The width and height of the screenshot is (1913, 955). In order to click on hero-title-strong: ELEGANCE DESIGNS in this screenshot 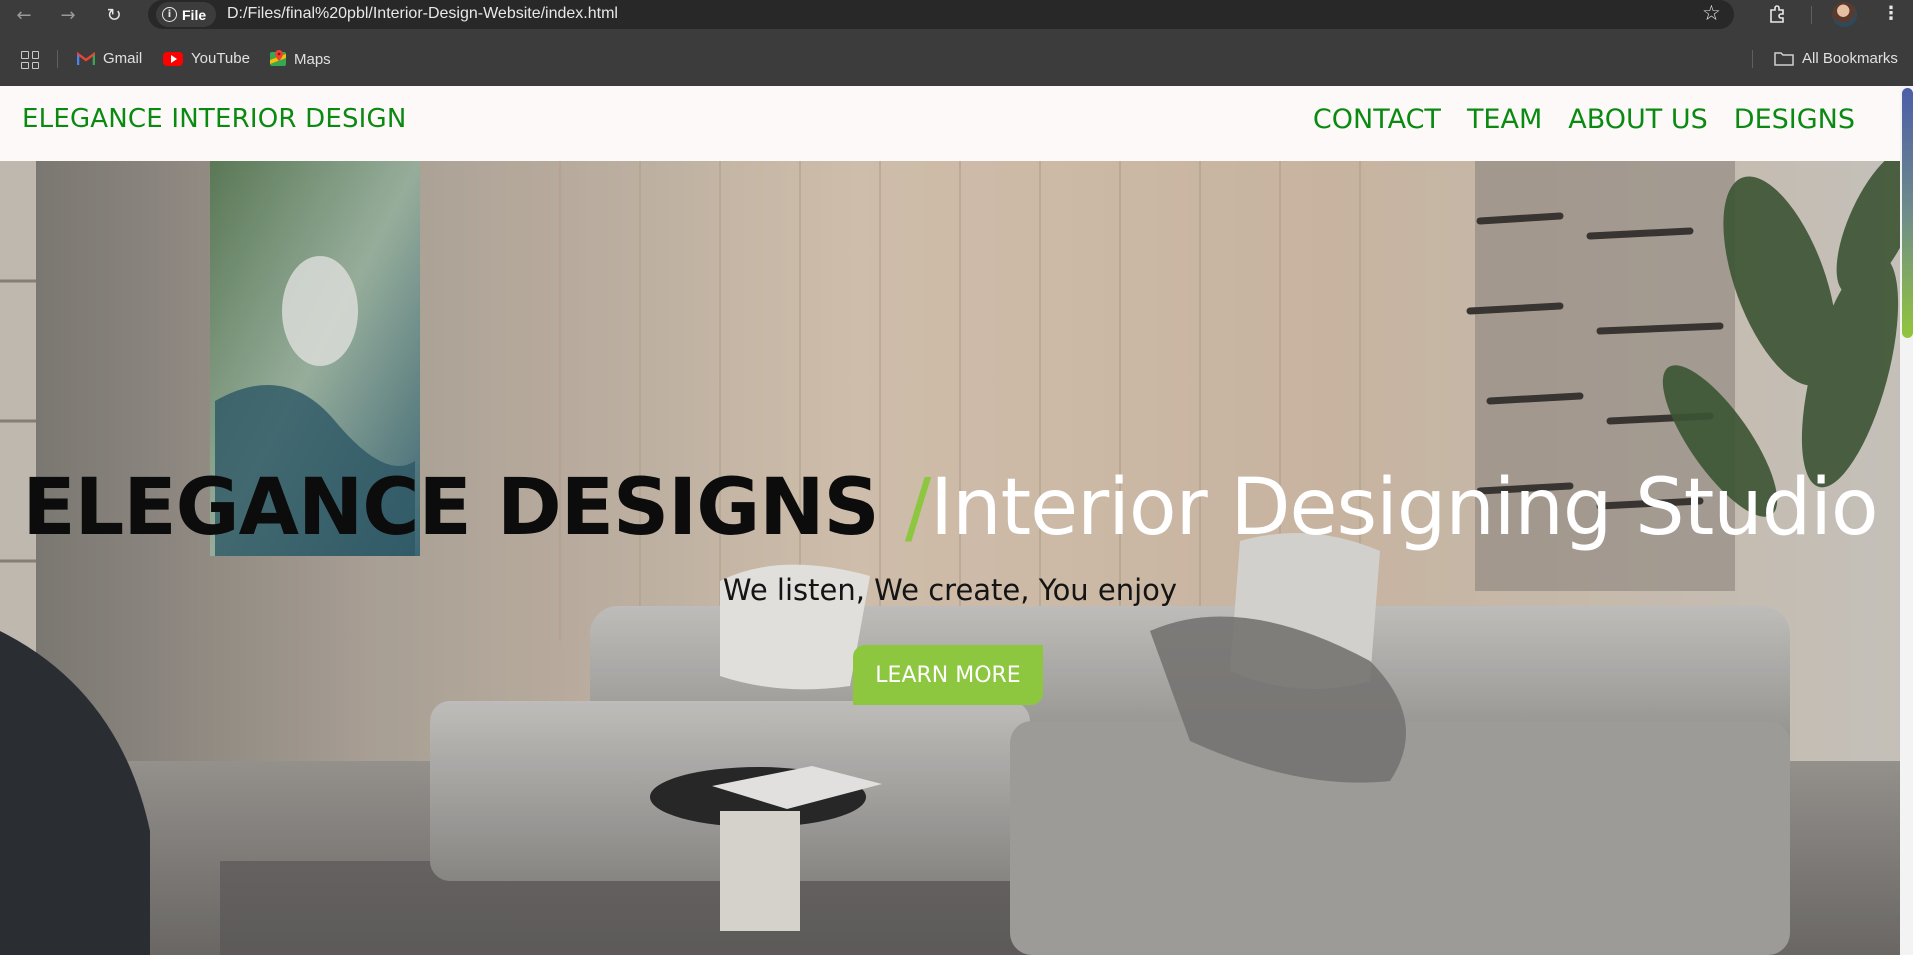, I will do `click(463, 508)`.